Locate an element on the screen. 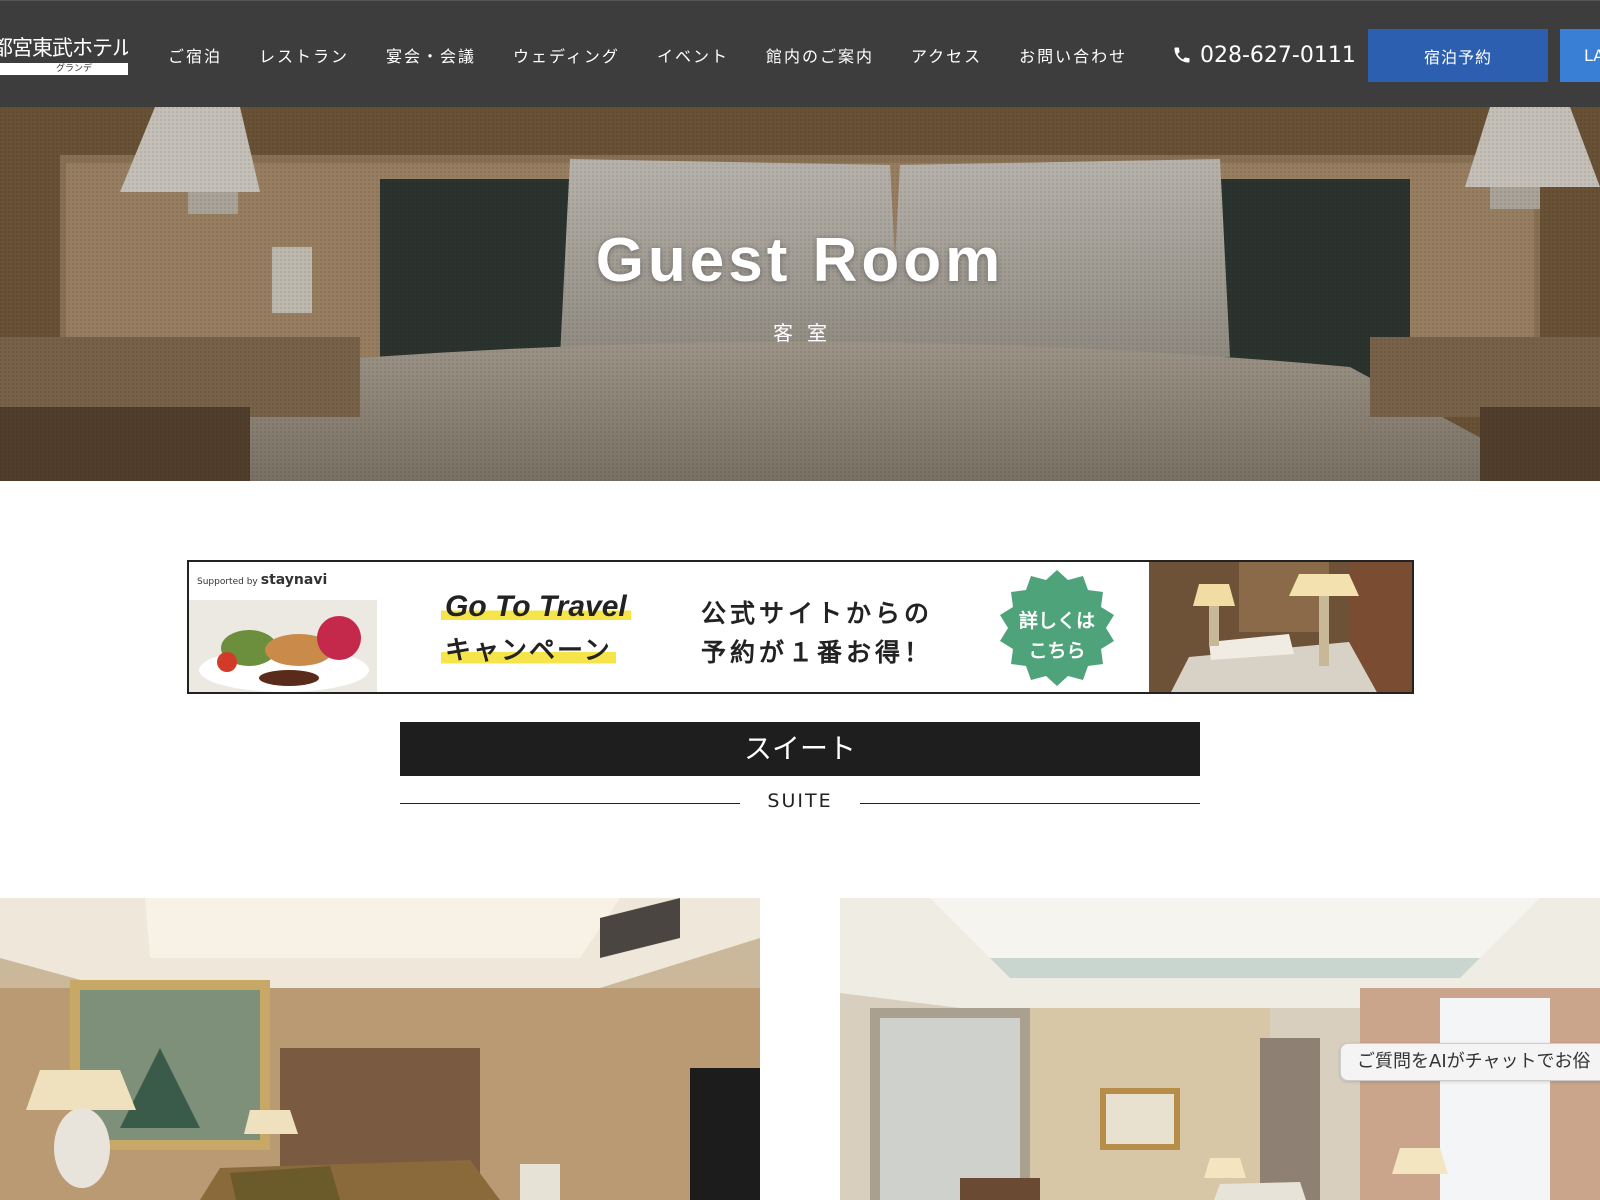  nav-item-contact: お問い合わせ is located at coordinates (1073, 55).